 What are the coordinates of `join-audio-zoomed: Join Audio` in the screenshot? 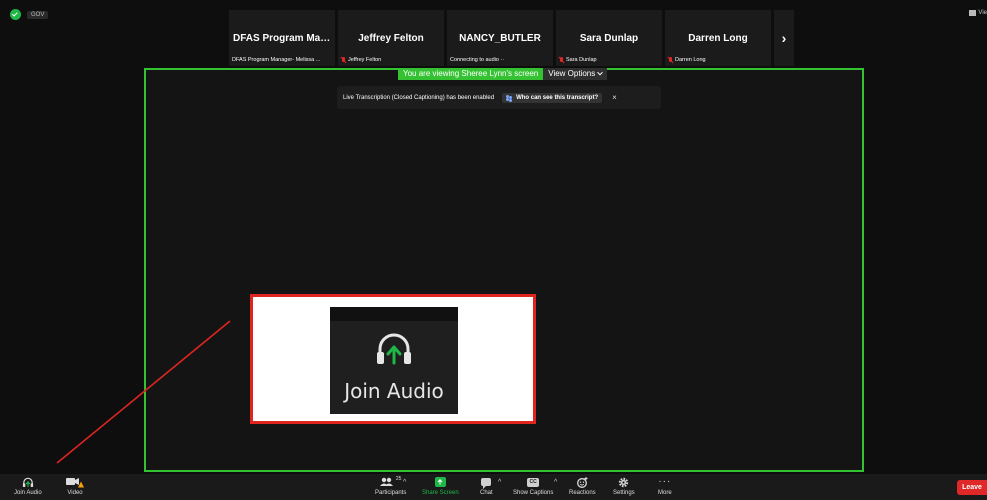 It's located at (394, 360).